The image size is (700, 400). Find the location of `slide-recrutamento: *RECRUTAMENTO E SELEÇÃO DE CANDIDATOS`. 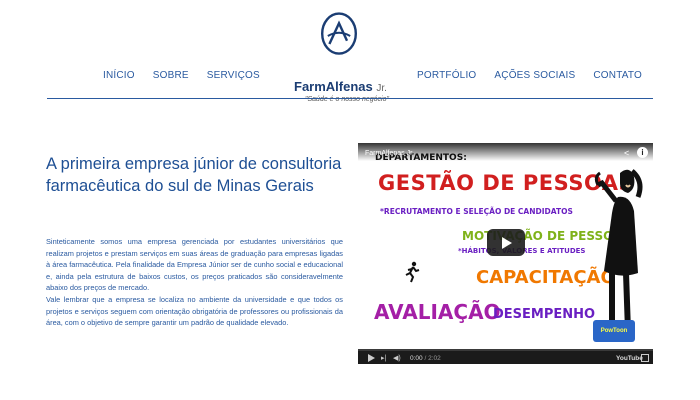

slide-recrutamento: *RECRUTAMENTO E SELEÇÃO DE CANDIDATOS is located at coordinates (476, 211).